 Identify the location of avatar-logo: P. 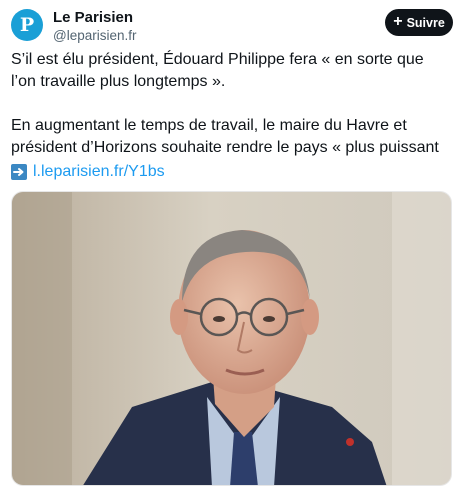
(27, 24).